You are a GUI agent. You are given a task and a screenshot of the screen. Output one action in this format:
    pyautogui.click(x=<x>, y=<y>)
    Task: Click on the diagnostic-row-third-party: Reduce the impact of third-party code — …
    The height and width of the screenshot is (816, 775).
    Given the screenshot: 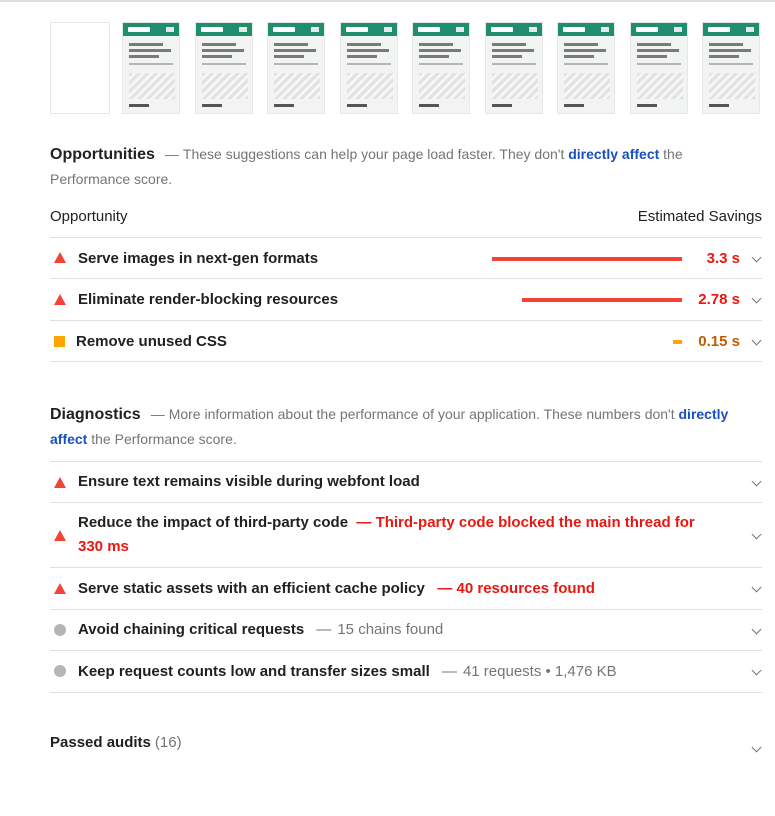 What is the action you would take?
    pyautogui.click(x=406, y=535)
    